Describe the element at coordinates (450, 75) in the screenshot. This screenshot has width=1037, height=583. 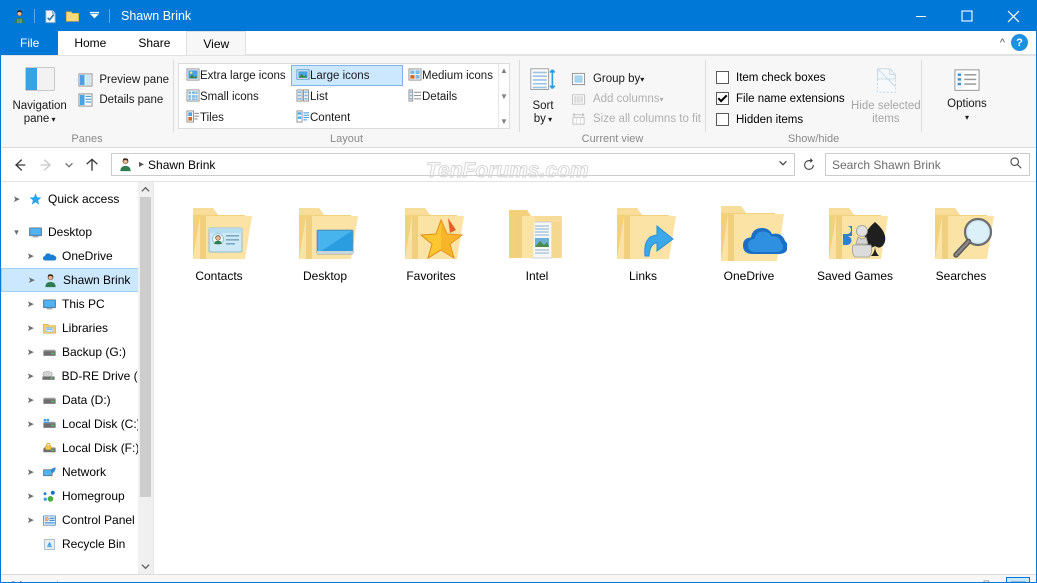
I see `layout-medium-icons: Medium icons` at that location.